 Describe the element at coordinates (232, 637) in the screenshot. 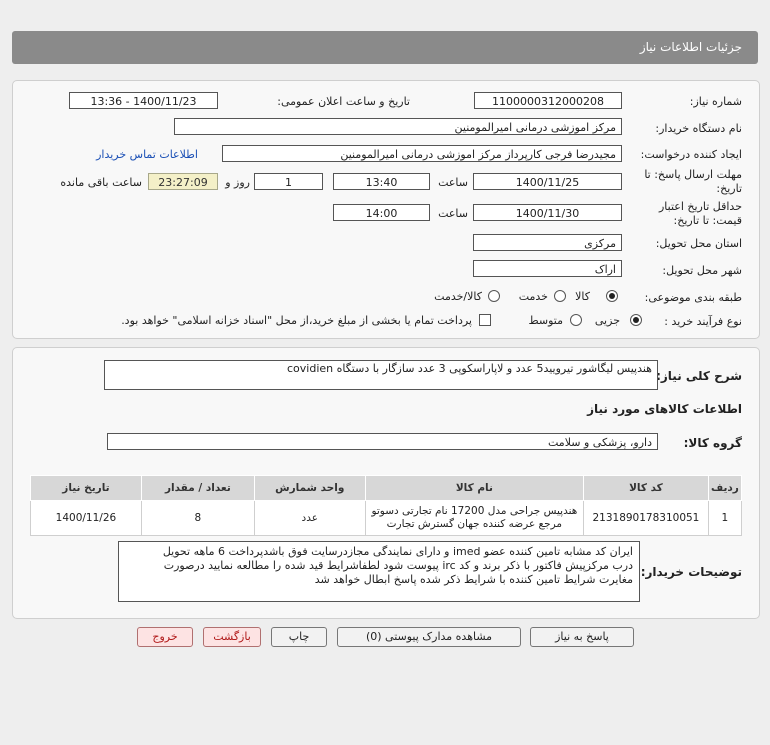

I see `back-button: بازگشت` at that location.